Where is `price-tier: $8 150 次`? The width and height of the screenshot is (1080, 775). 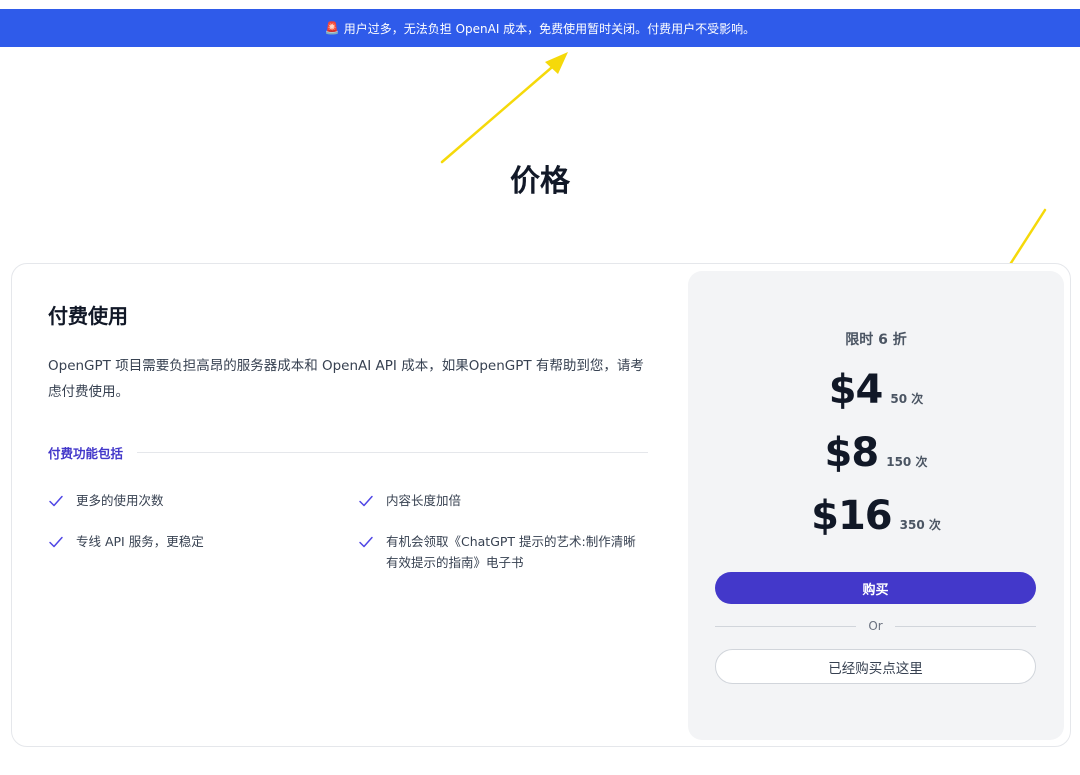 price-tier: $8 150 次 is located at coordinates (876, 453).